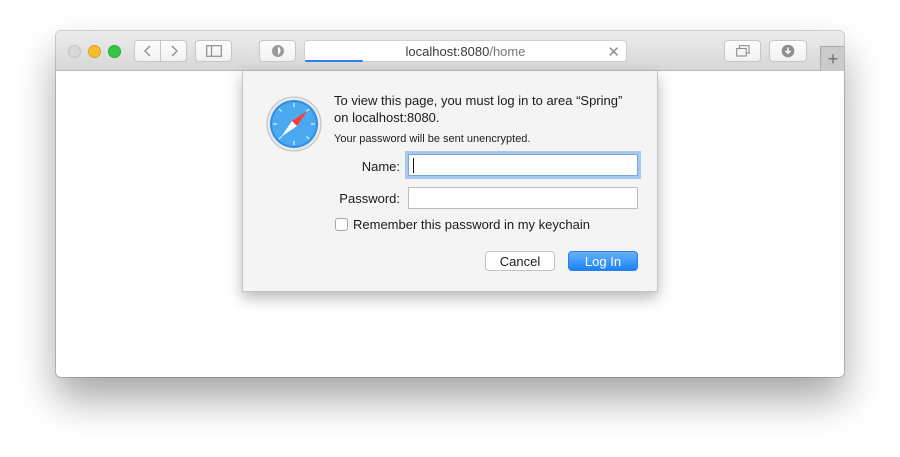 Image resolution: width=900 pixels, height=457 pixels. I want to click on remember-password-option: Remember this password in my keychain, so click(462, 224).